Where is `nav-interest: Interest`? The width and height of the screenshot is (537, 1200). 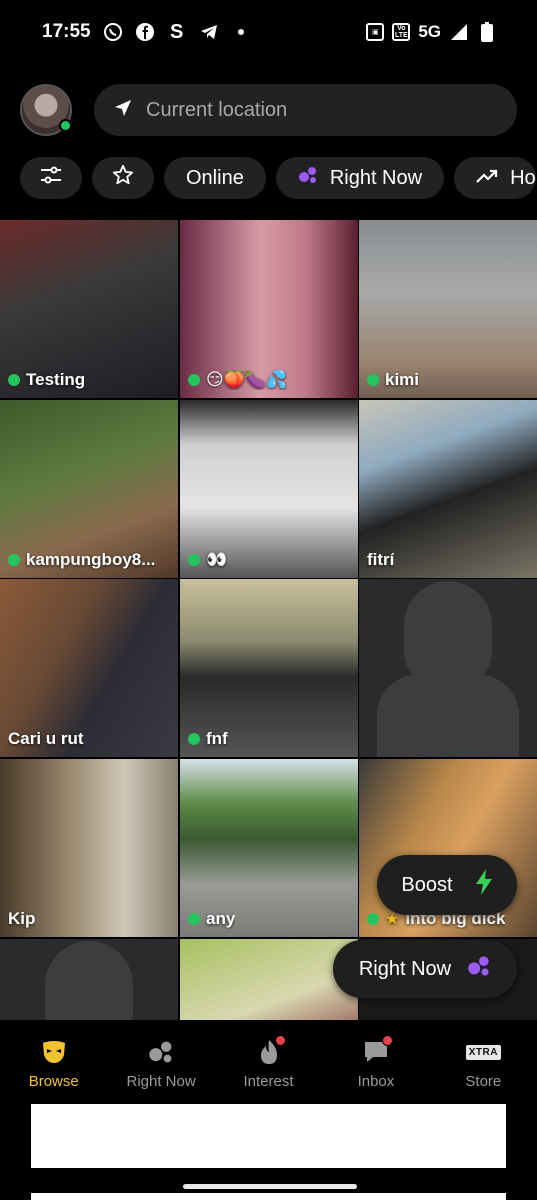
nav-interest: Interest is located at coordinates (268, 1061).